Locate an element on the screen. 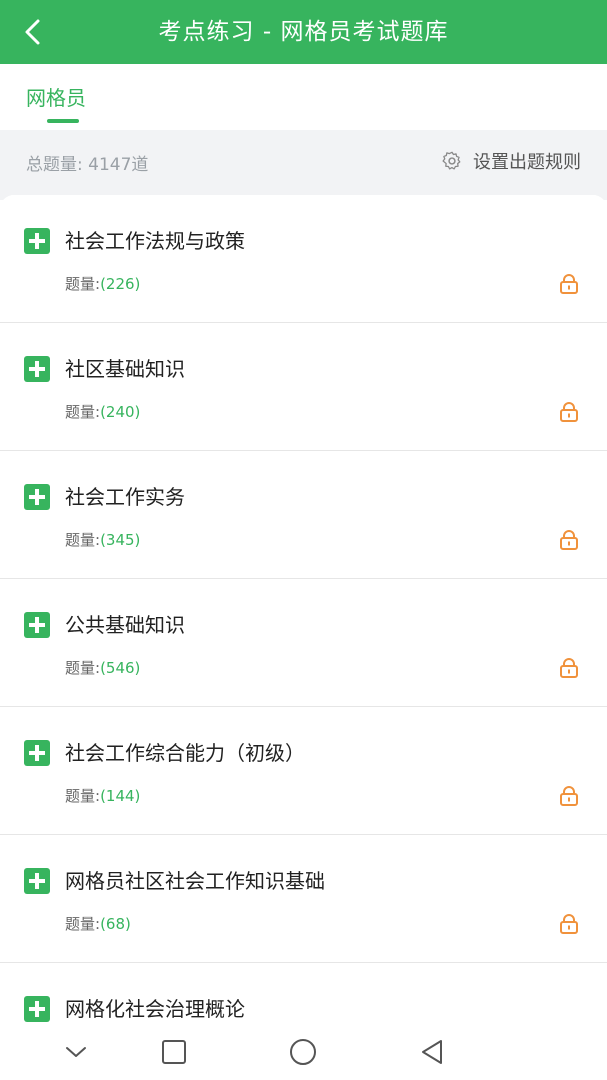 The height and width of the screenshot is (1080, 607). app-header: 考点练习 - 网格员考试题库 is located at coordinates (303, 32).